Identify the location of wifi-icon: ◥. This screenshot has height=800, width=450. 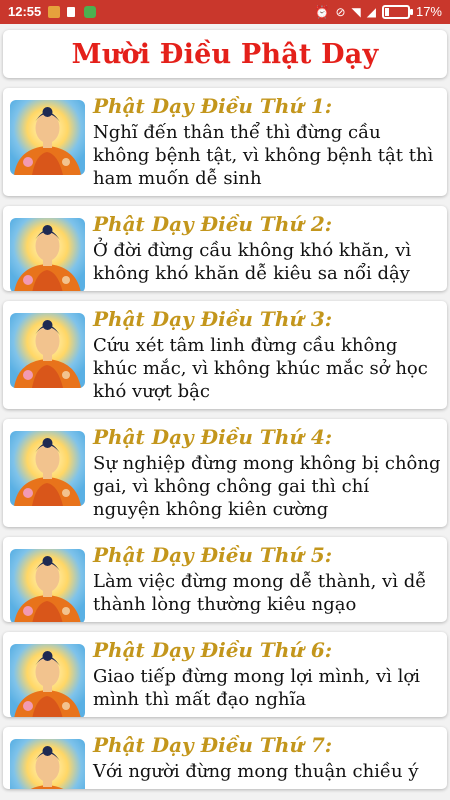
(356, 11).